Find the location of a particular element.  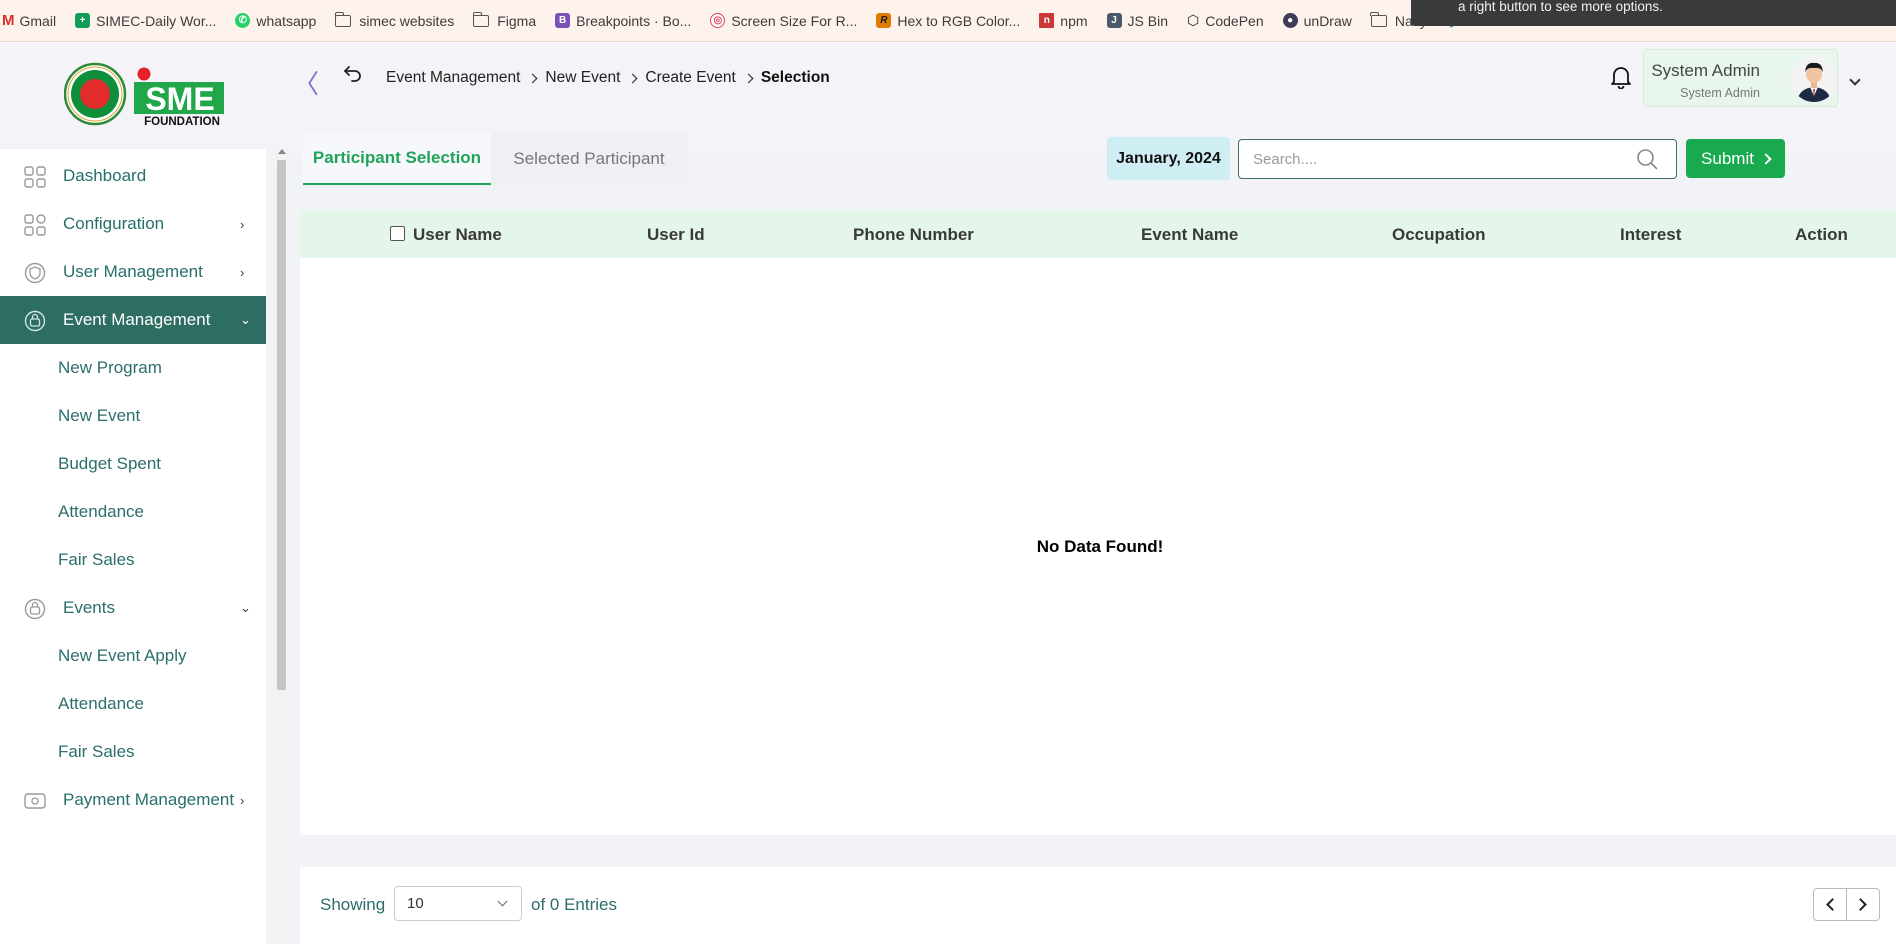

breadcrumb-create-event: Create Event is located at coordinates (690, 78).